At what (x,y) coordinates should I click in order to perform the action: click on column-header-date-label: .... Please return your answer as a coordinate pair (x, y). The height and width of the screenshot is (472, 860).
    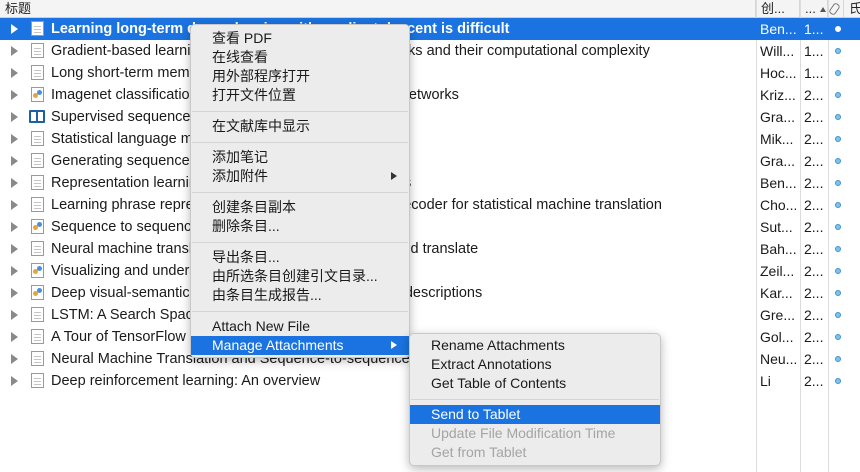
    Looking at the image, I should click on (810, 8).